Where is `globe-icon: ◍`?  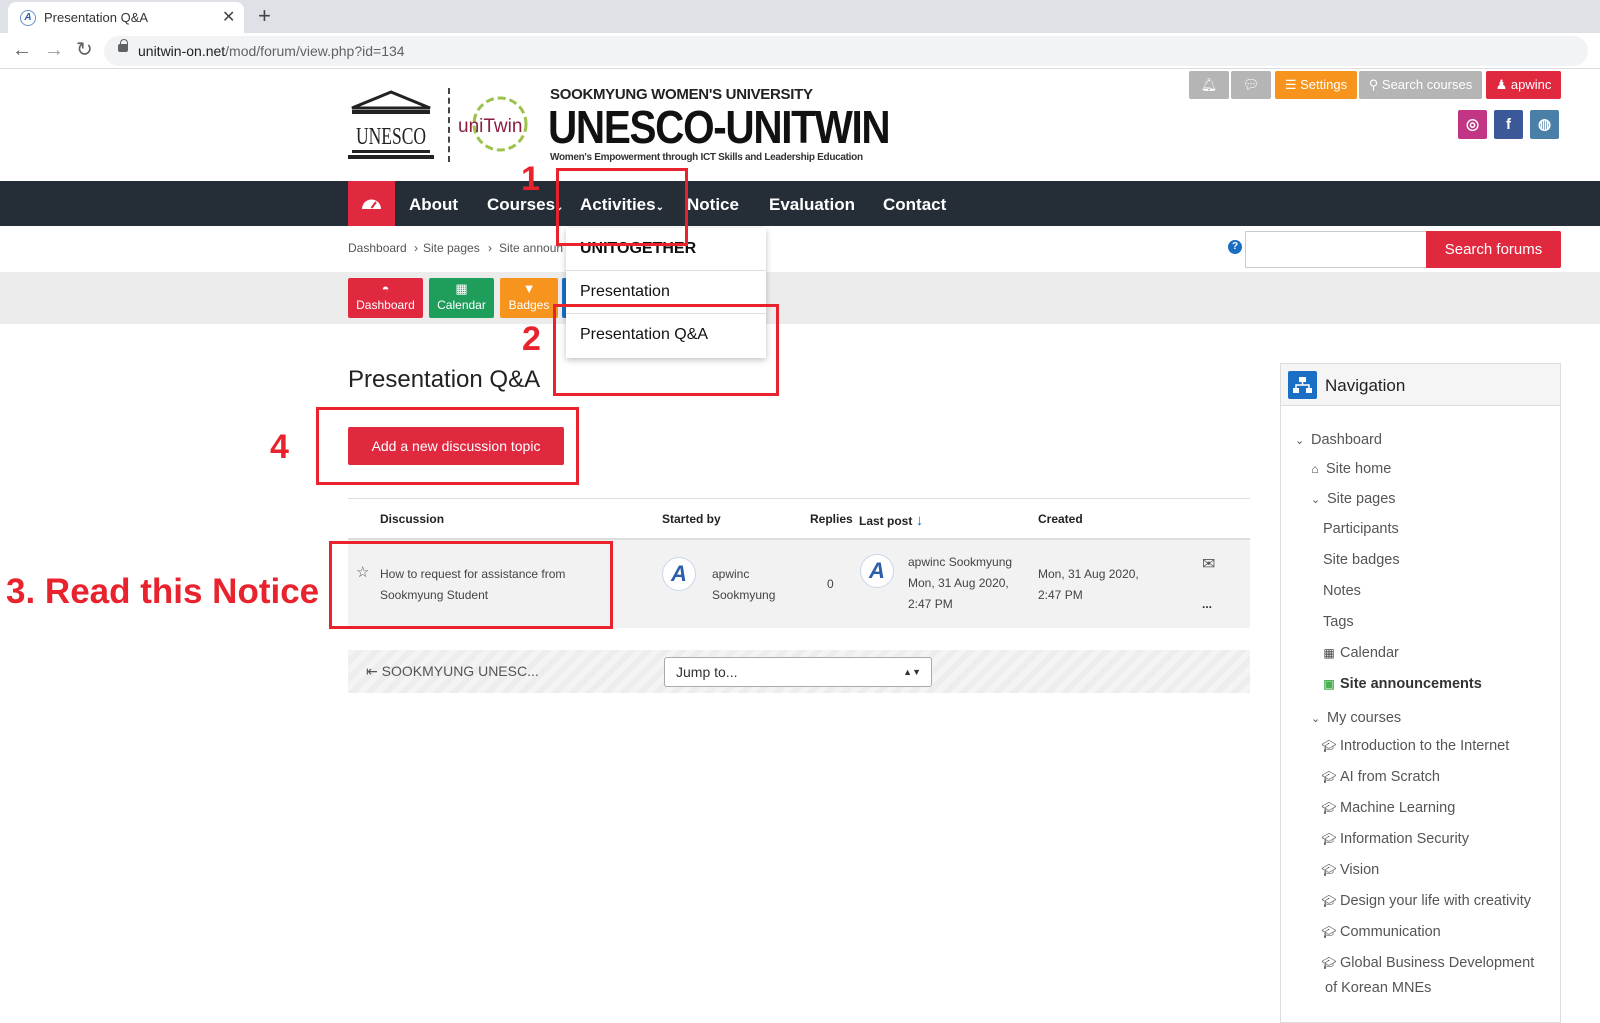 globe-icon: ◍ is located at coordinates (1544, 124).